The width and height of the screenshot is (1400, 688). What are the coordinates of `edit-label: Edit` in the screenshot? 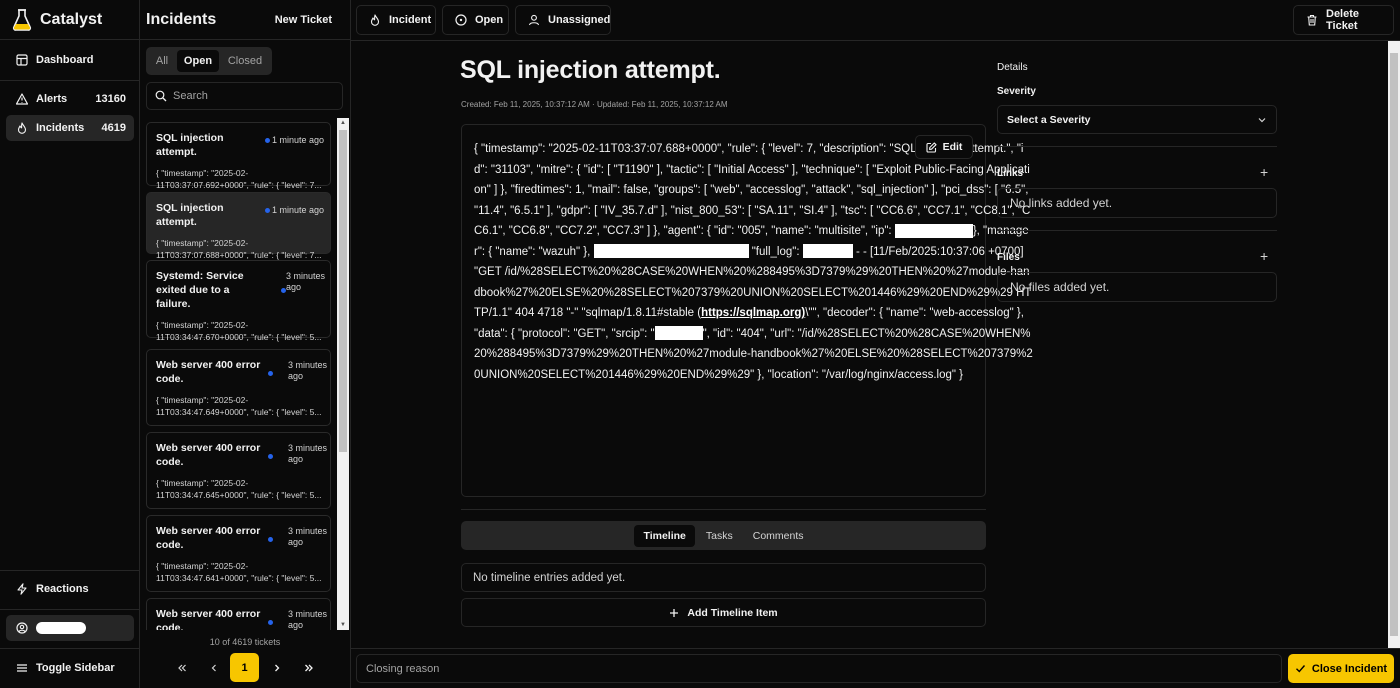 It's located at (952, 147).